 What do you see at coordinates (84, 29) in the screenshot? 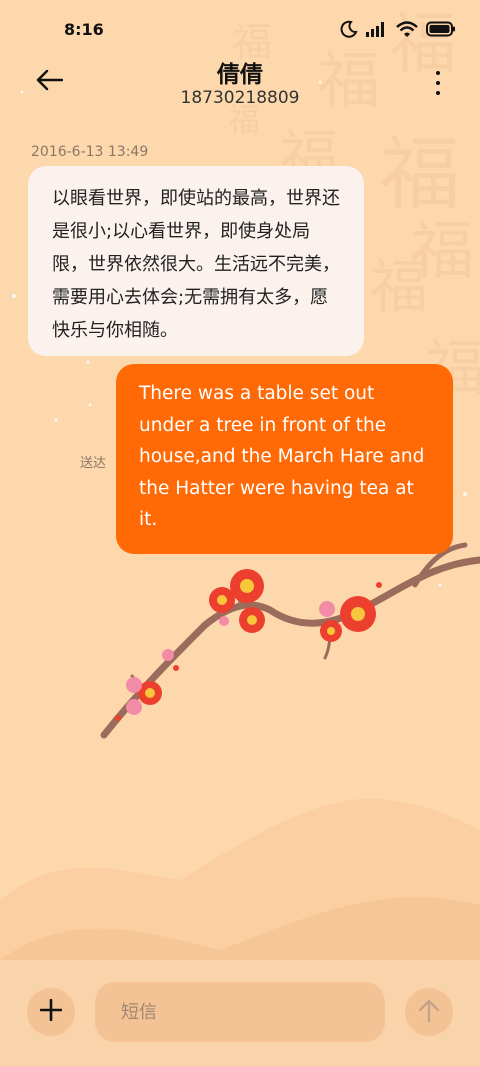
I see `status-time: 8:16` at bounding box center [84, 29].